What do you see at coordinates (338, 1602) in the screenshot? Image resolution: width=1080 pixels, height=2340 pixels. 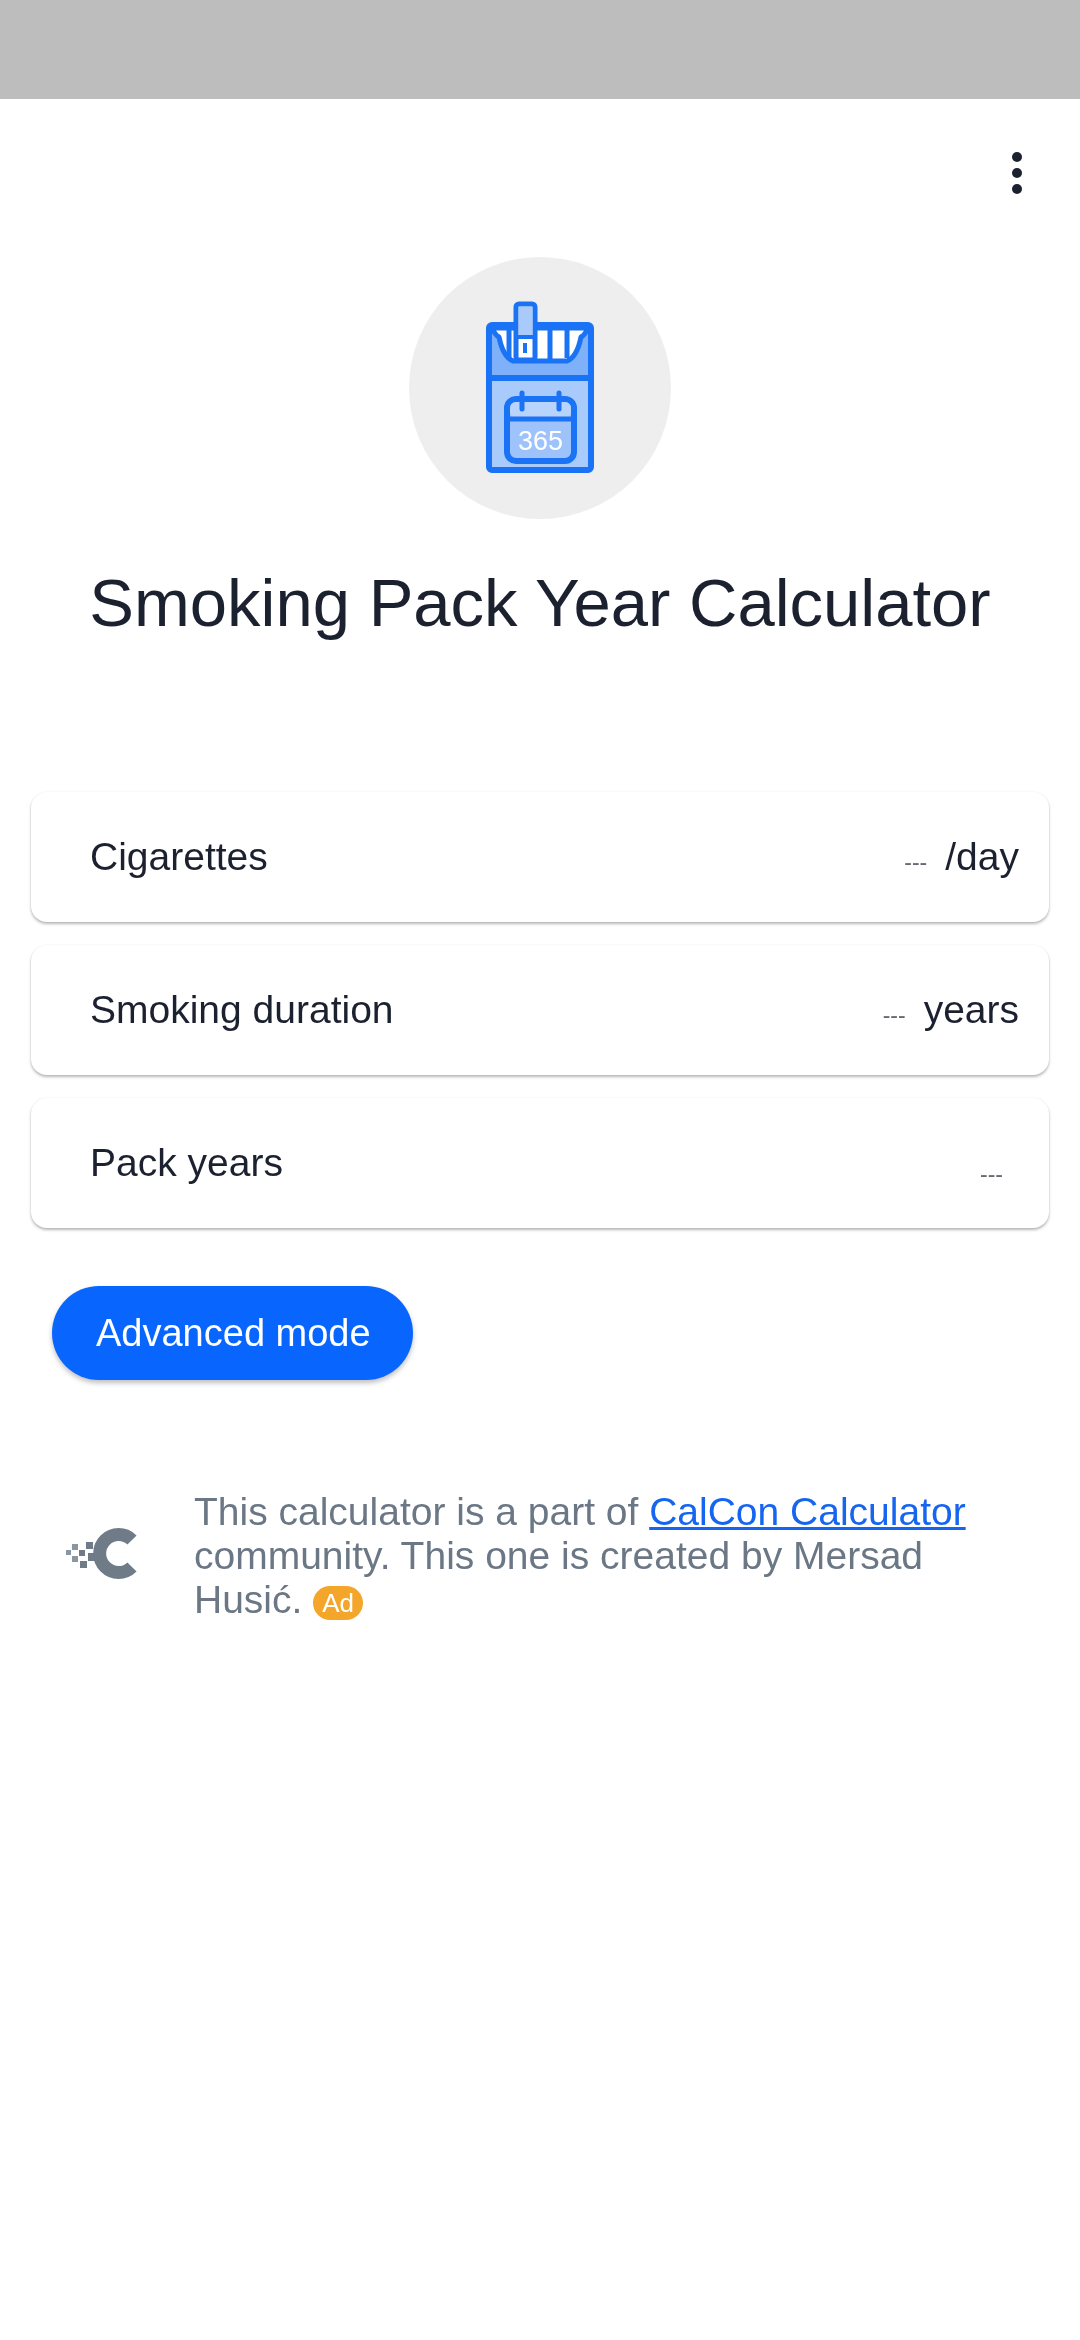 I see `ad-badge: Ad` at bounding box center [338, 1602].